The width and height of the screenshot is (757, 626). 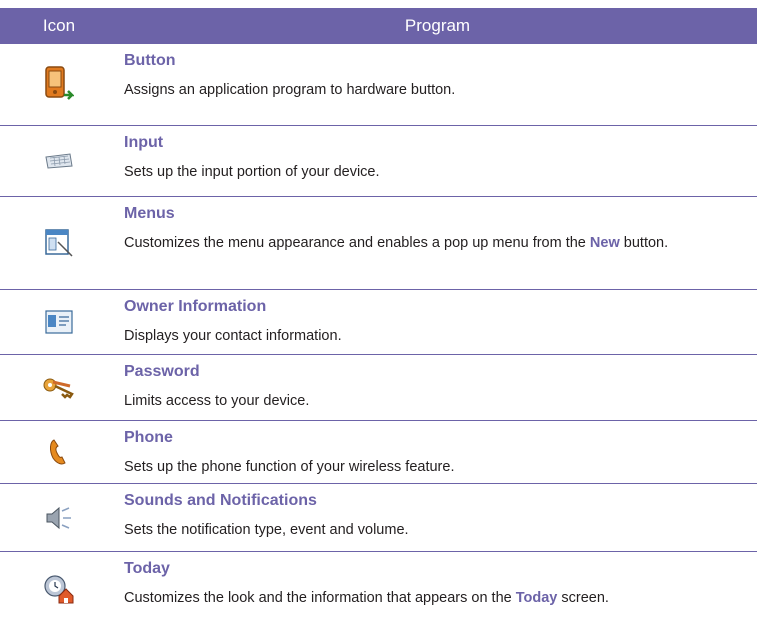 I want to click on program-title: Menus, so click(x=149, y=213).